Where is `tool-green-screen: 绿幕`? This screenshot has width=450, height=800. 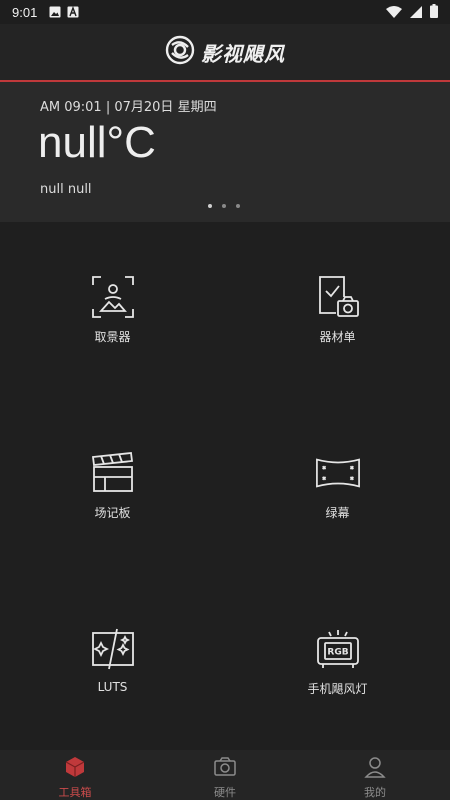
tool-green-screen: 绿幕 is located at coordinates (337, 486).